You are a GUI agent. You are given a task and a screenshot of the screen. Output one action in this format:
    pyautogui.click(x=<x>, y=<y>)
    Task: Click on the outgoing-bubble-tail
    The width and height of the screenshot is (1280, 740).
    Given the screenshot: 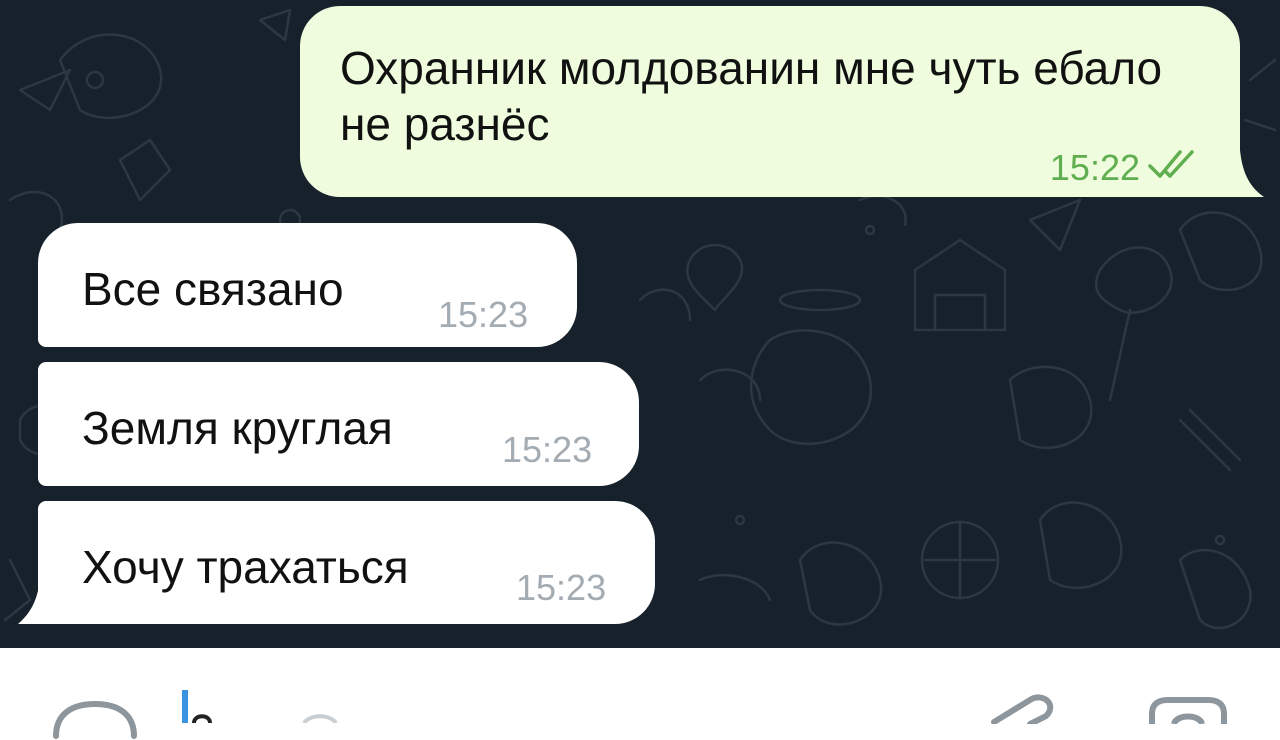 What is the action you would take?
    pyautogui.click(x=1247, y=173)
    